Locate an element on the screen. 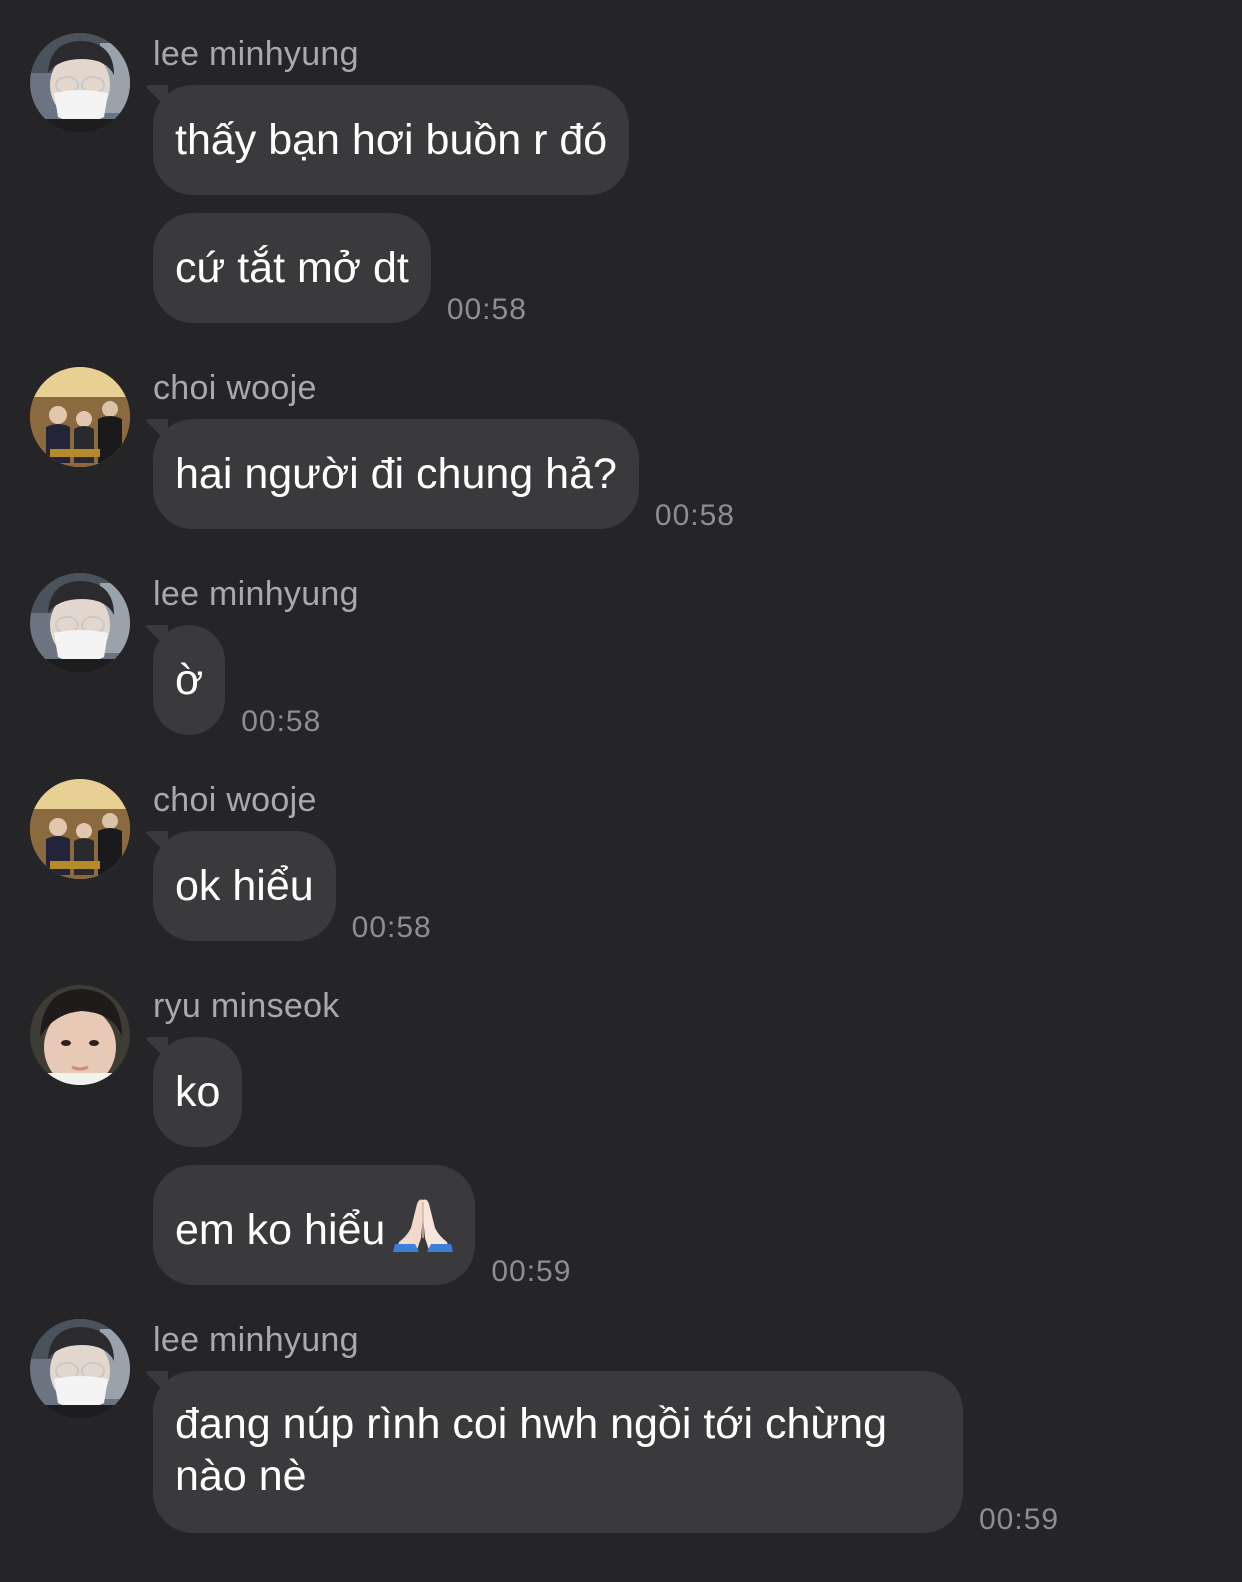 This screenshot has width=1242, height=1582. message-bubble: hai người đi chung hả? is located at coordinates (396, 474).